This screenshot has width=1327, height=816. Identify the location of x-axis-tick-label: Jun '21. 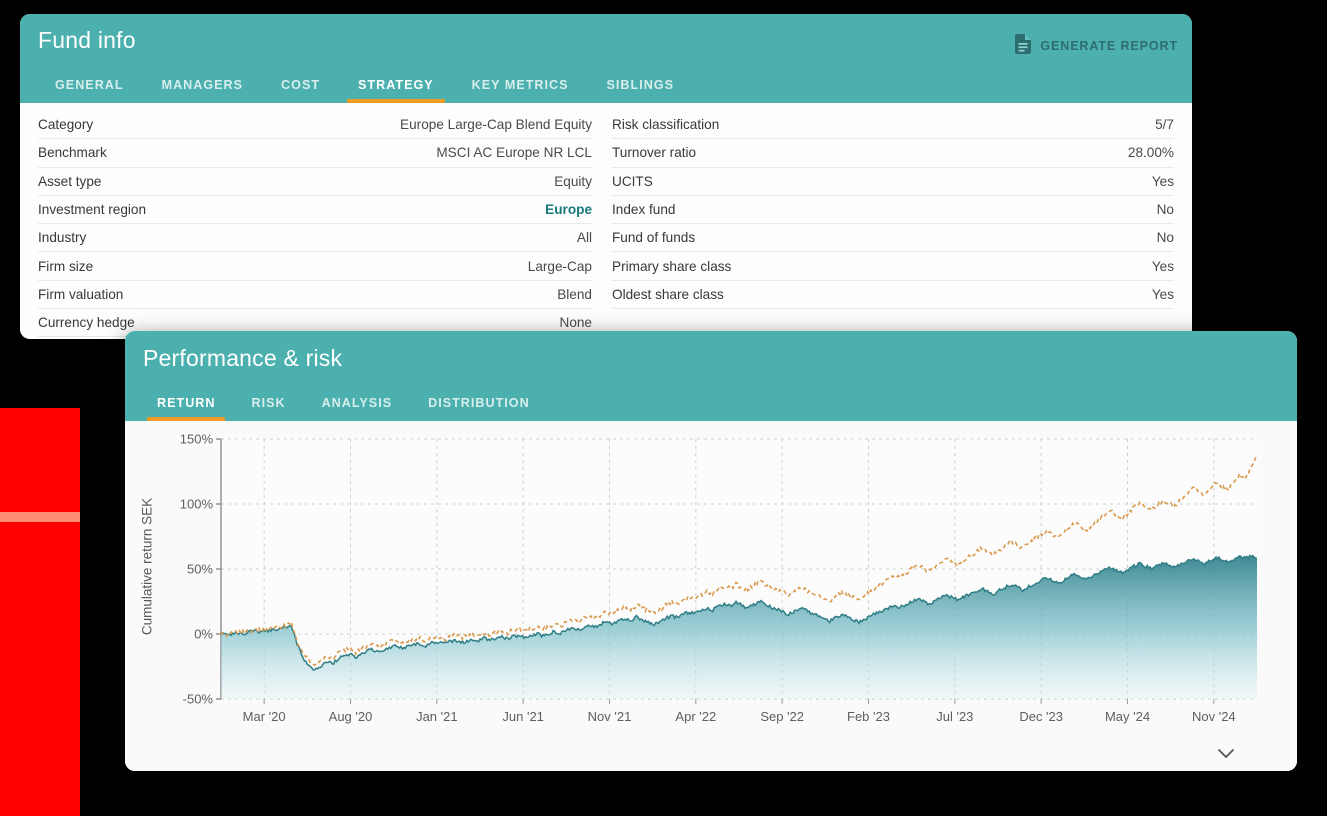
(523, 716).